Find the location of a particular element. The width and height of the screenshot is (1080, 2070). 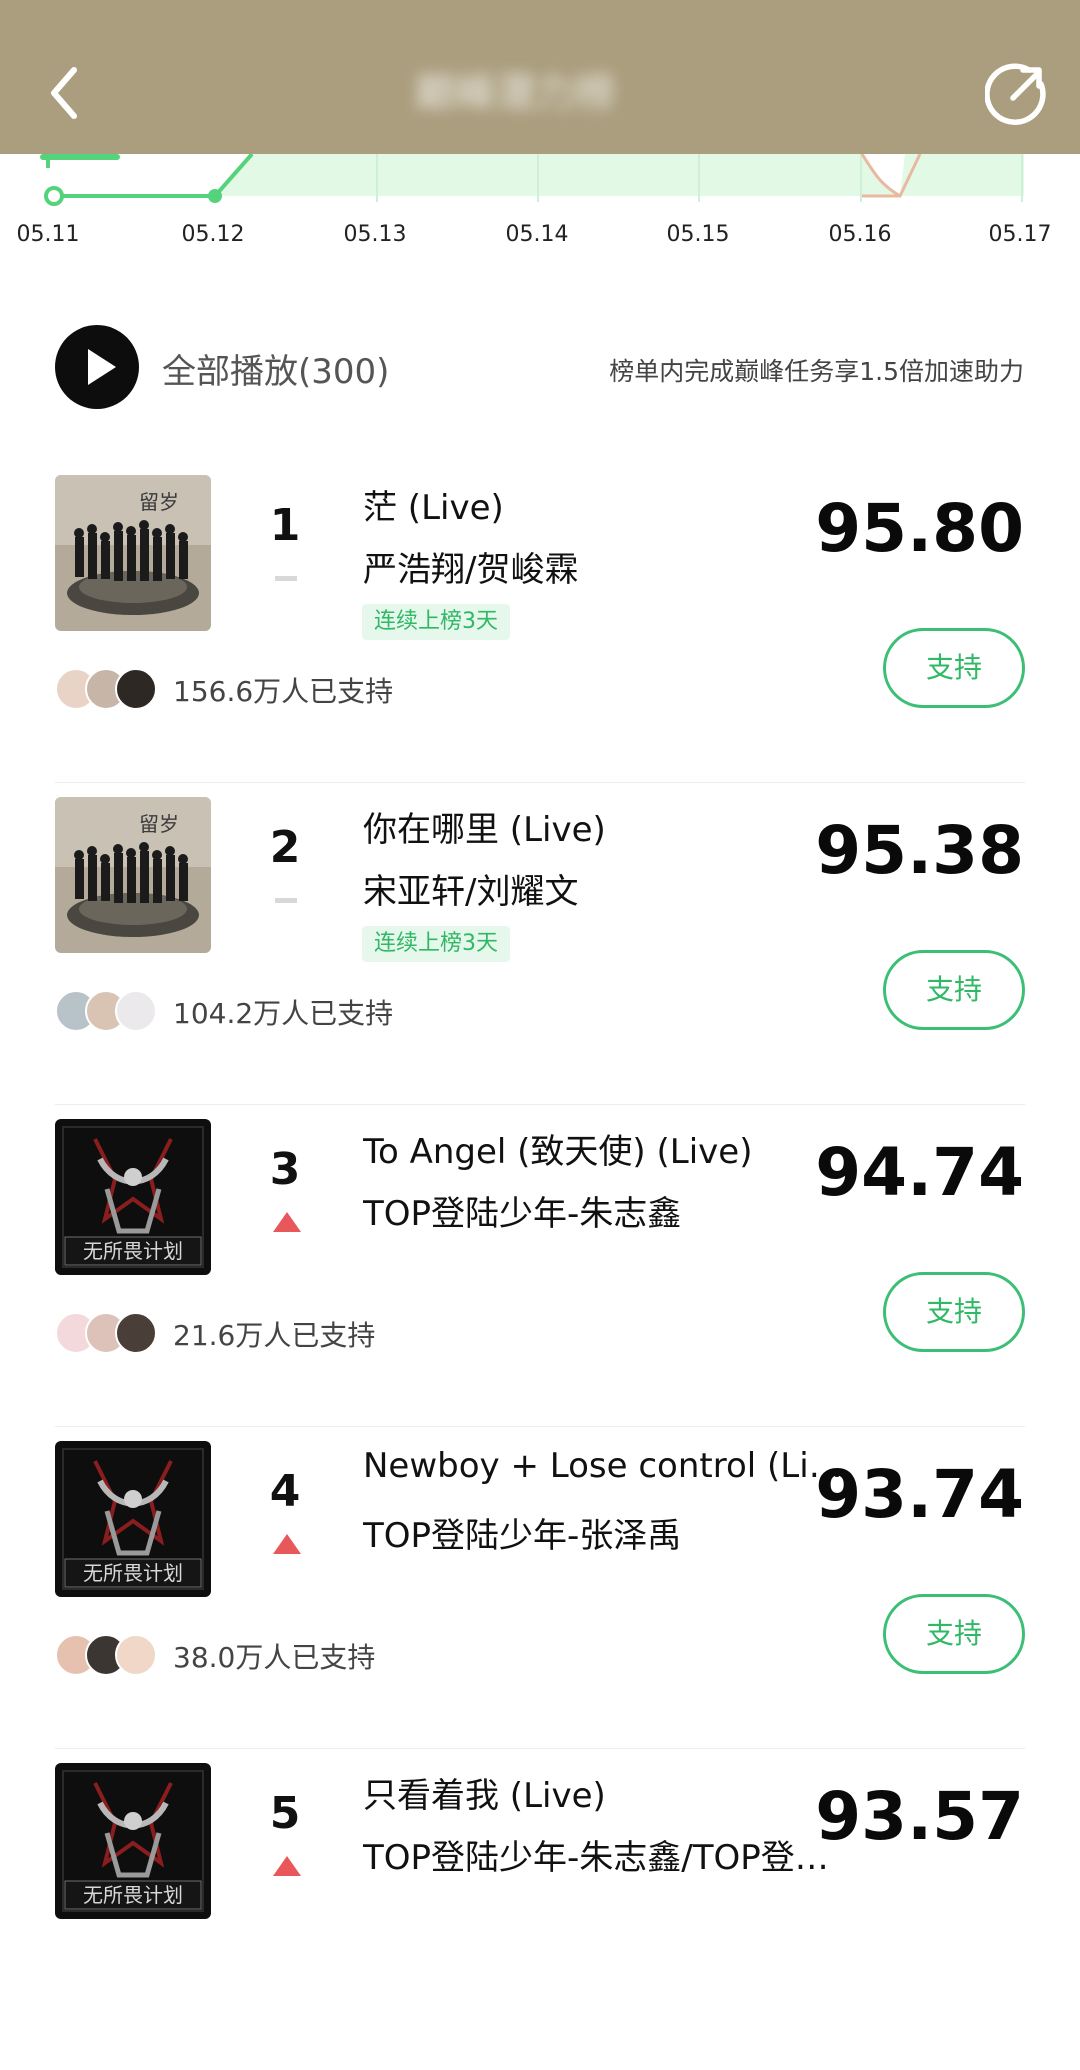

share-icon is located at coordinates (1015, 94).